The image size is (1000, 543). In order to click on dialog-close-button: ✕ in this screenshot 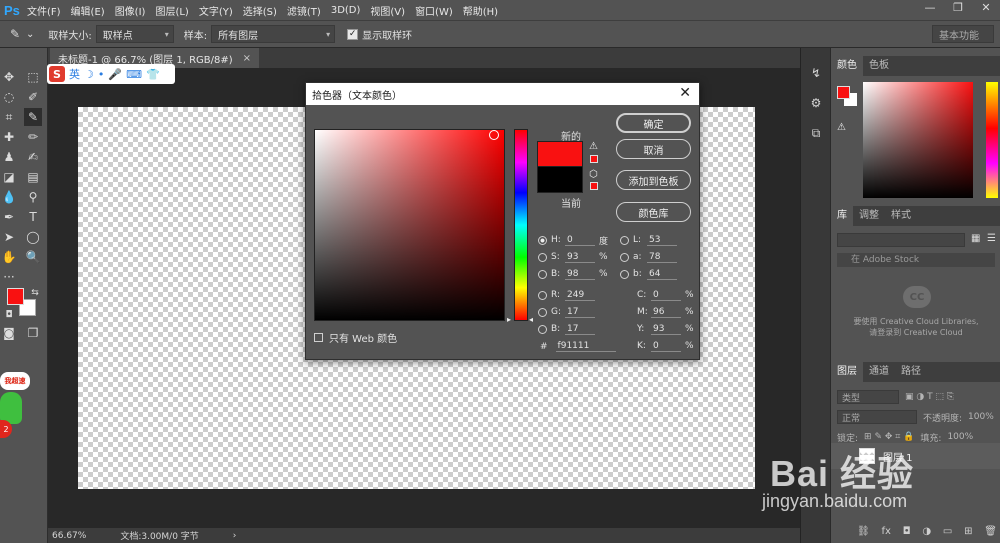, I will do `click(685, 93)`.